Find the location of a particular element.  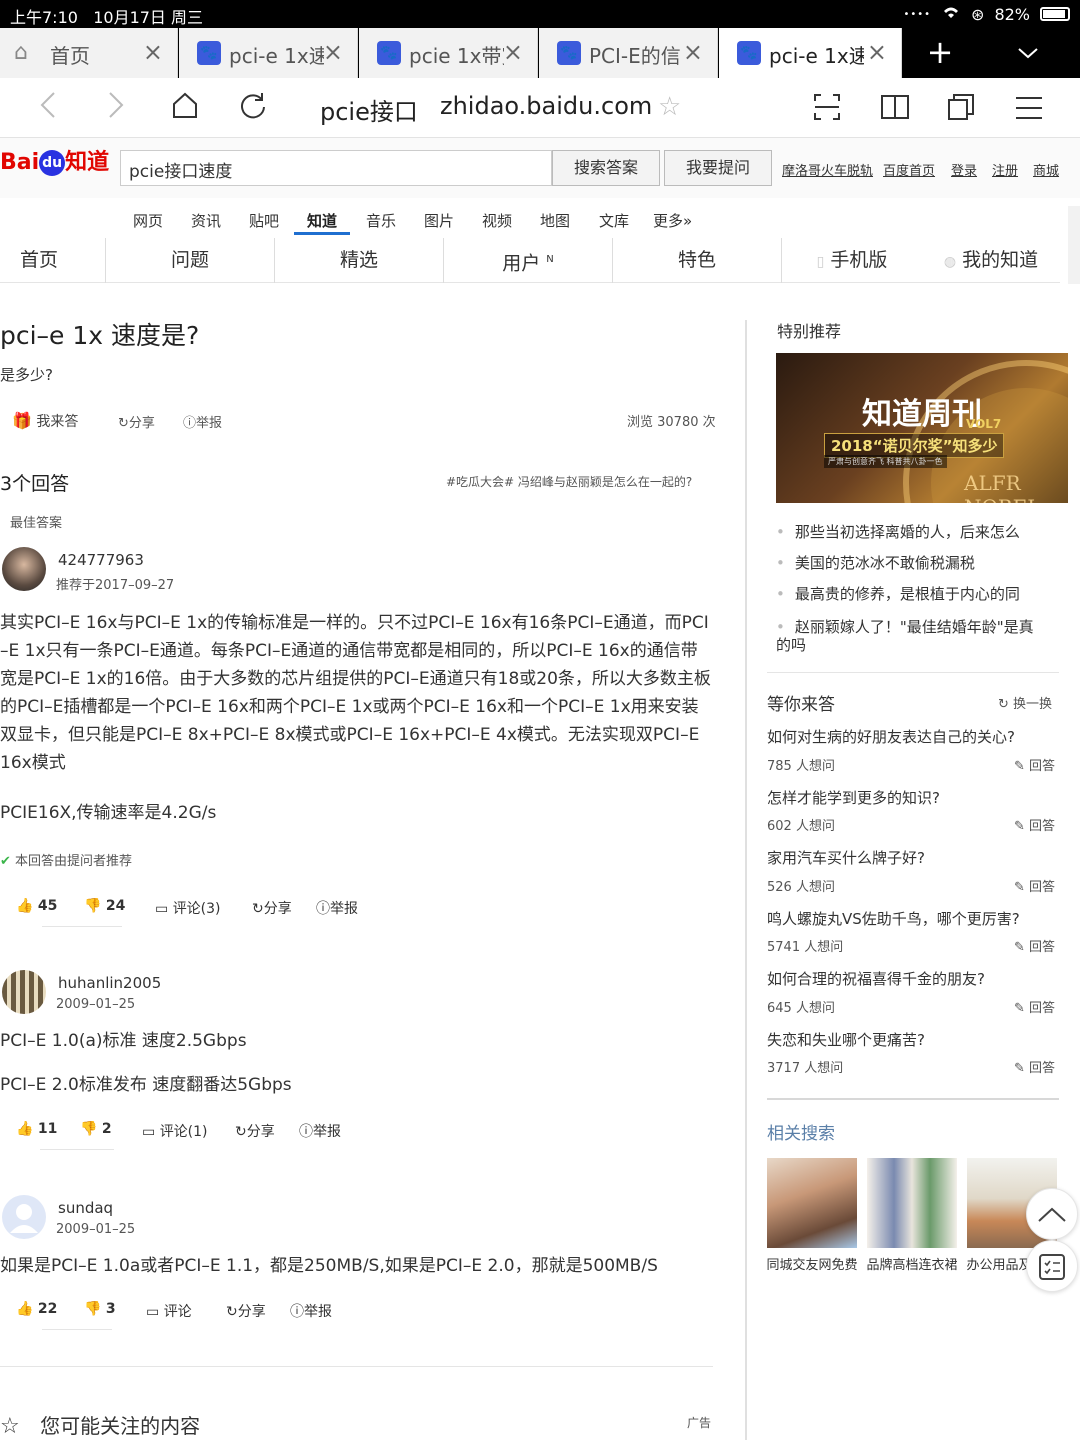

special-link: 赵丽颖嫁人了！"最佳结婚年龄"是真的吗 is located at coordinates (911, 636).